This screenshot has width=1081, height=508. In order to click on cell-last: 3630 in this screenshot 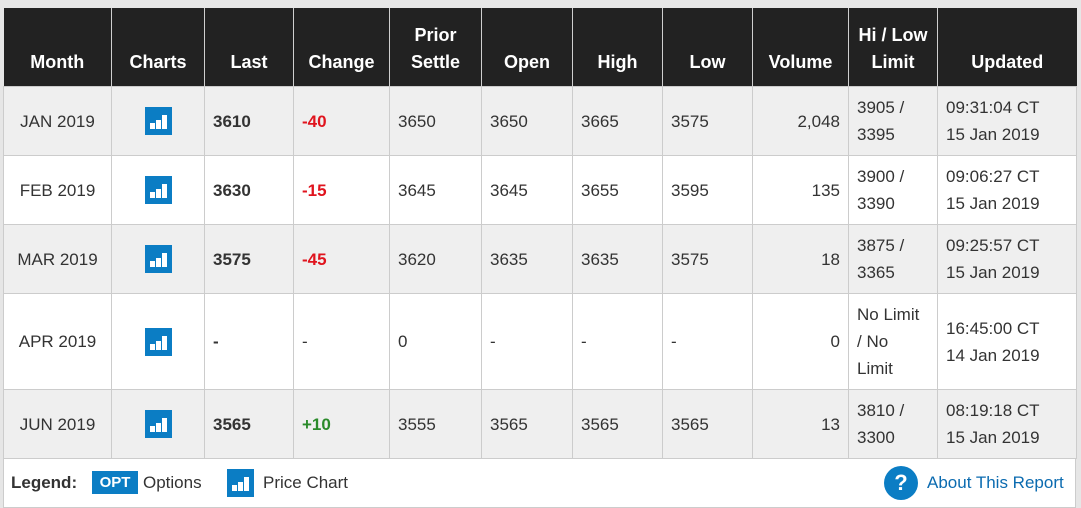, I will do `click(249, 190)`.